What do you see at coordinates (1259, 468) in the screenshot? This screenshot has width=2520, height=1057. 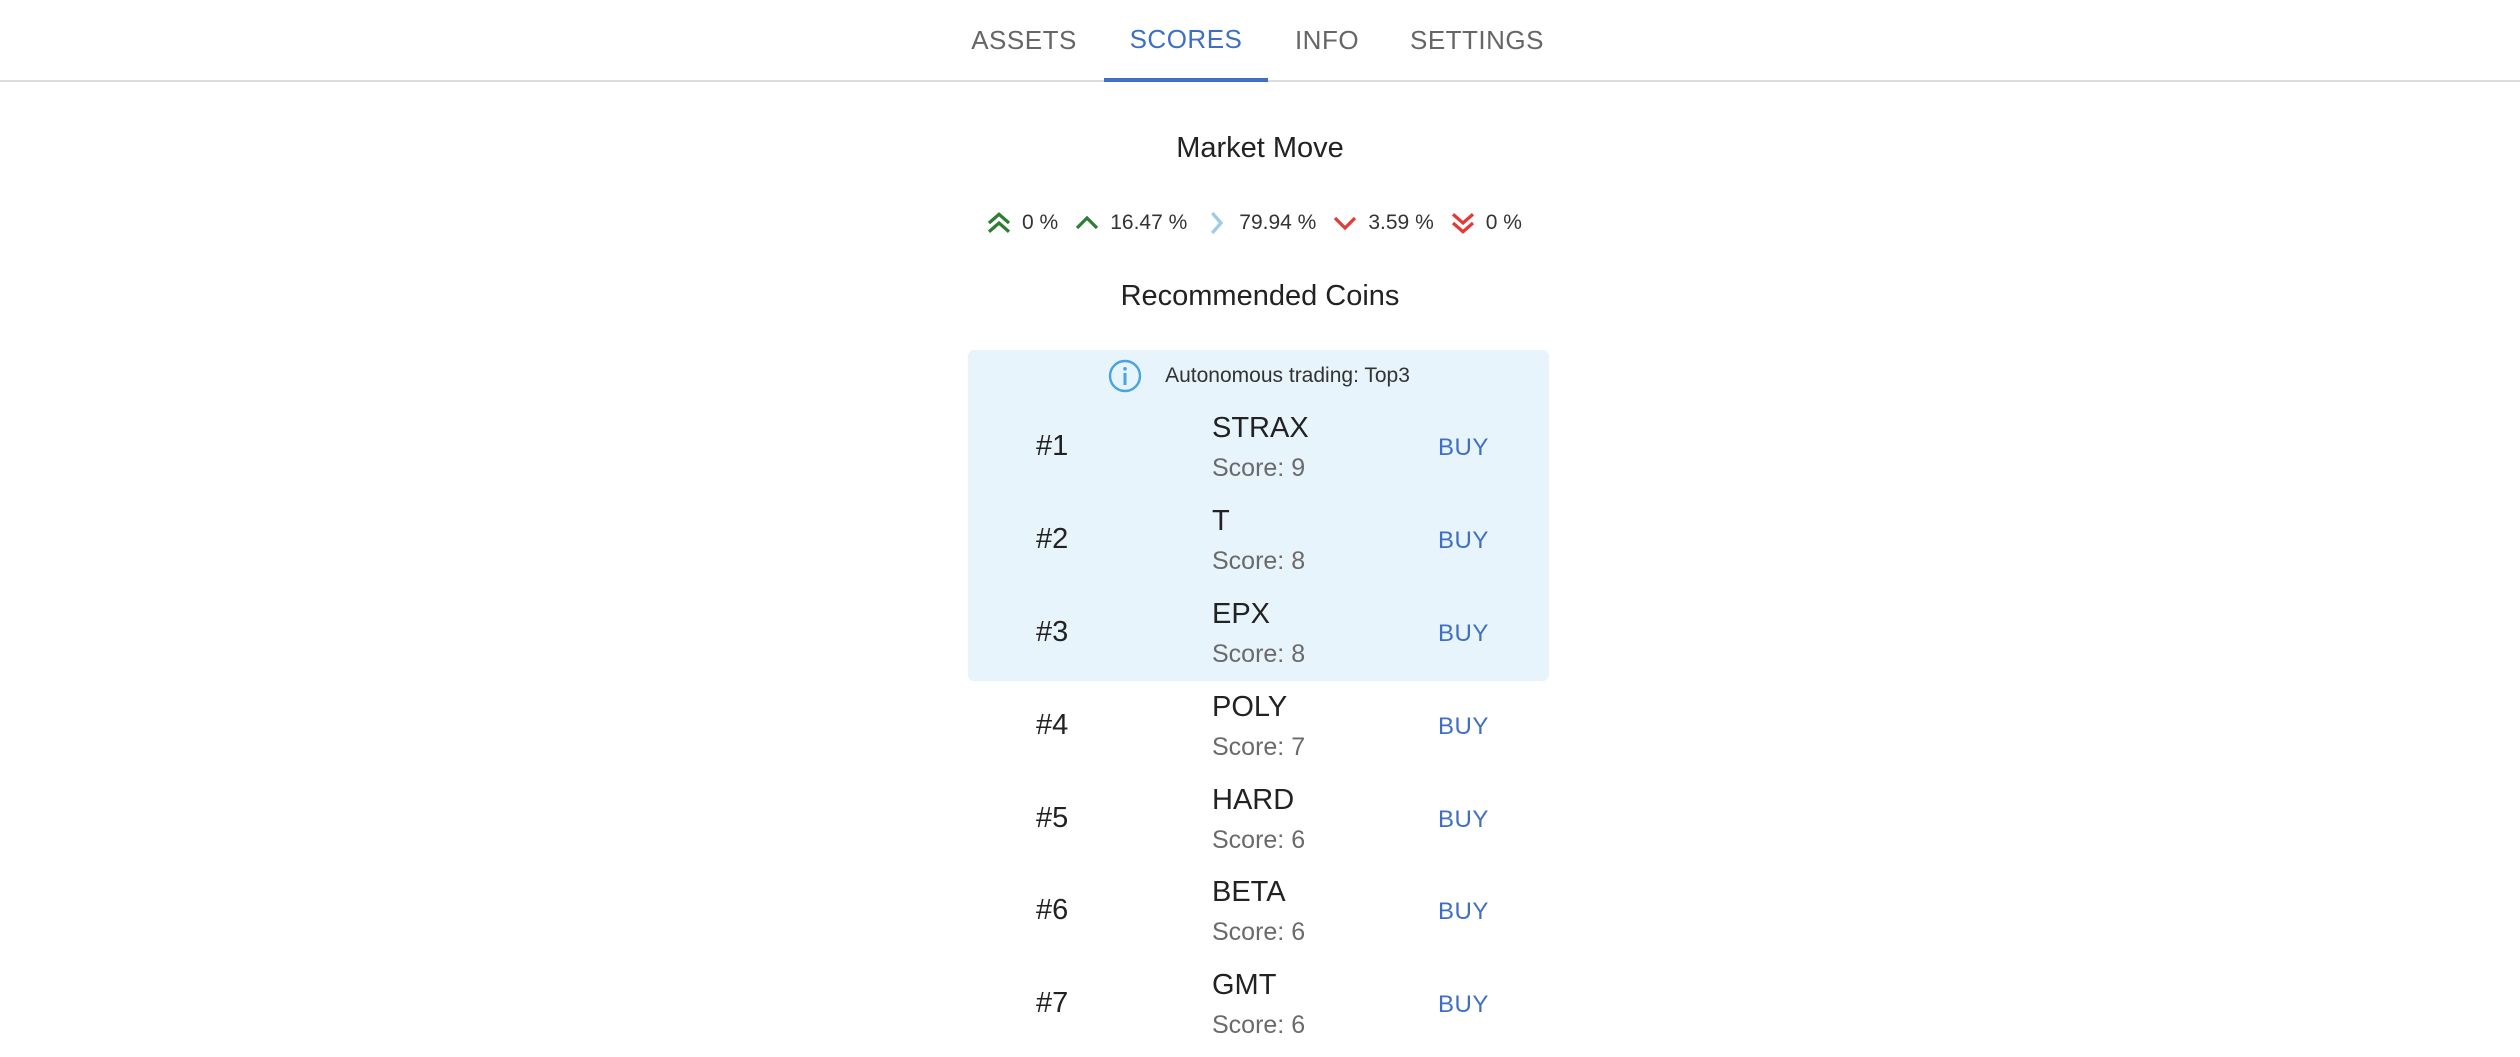 I see `coin-score: Score: 9` at bounding box center [1259, 468].